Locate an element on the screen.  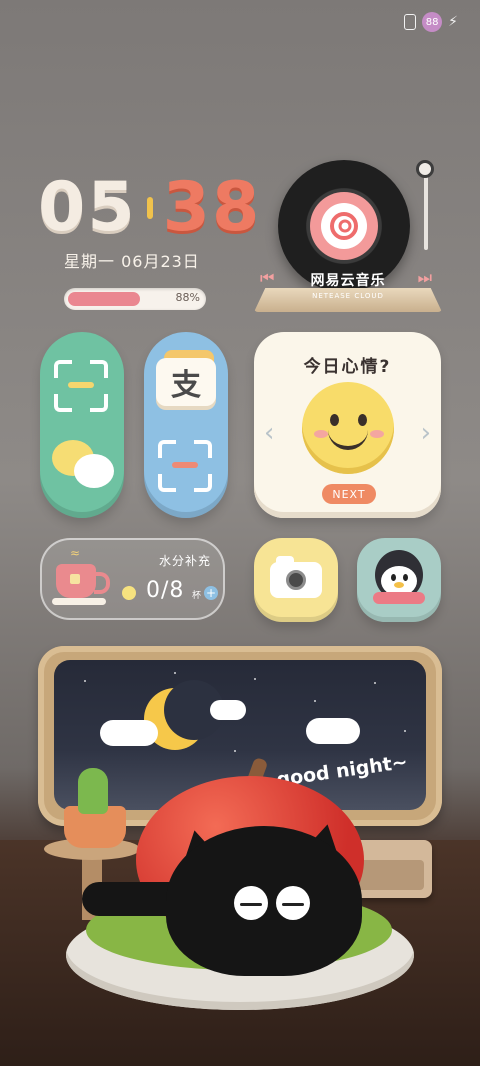
battery-progress-bar: 88% is located at coordinates (135, 299).